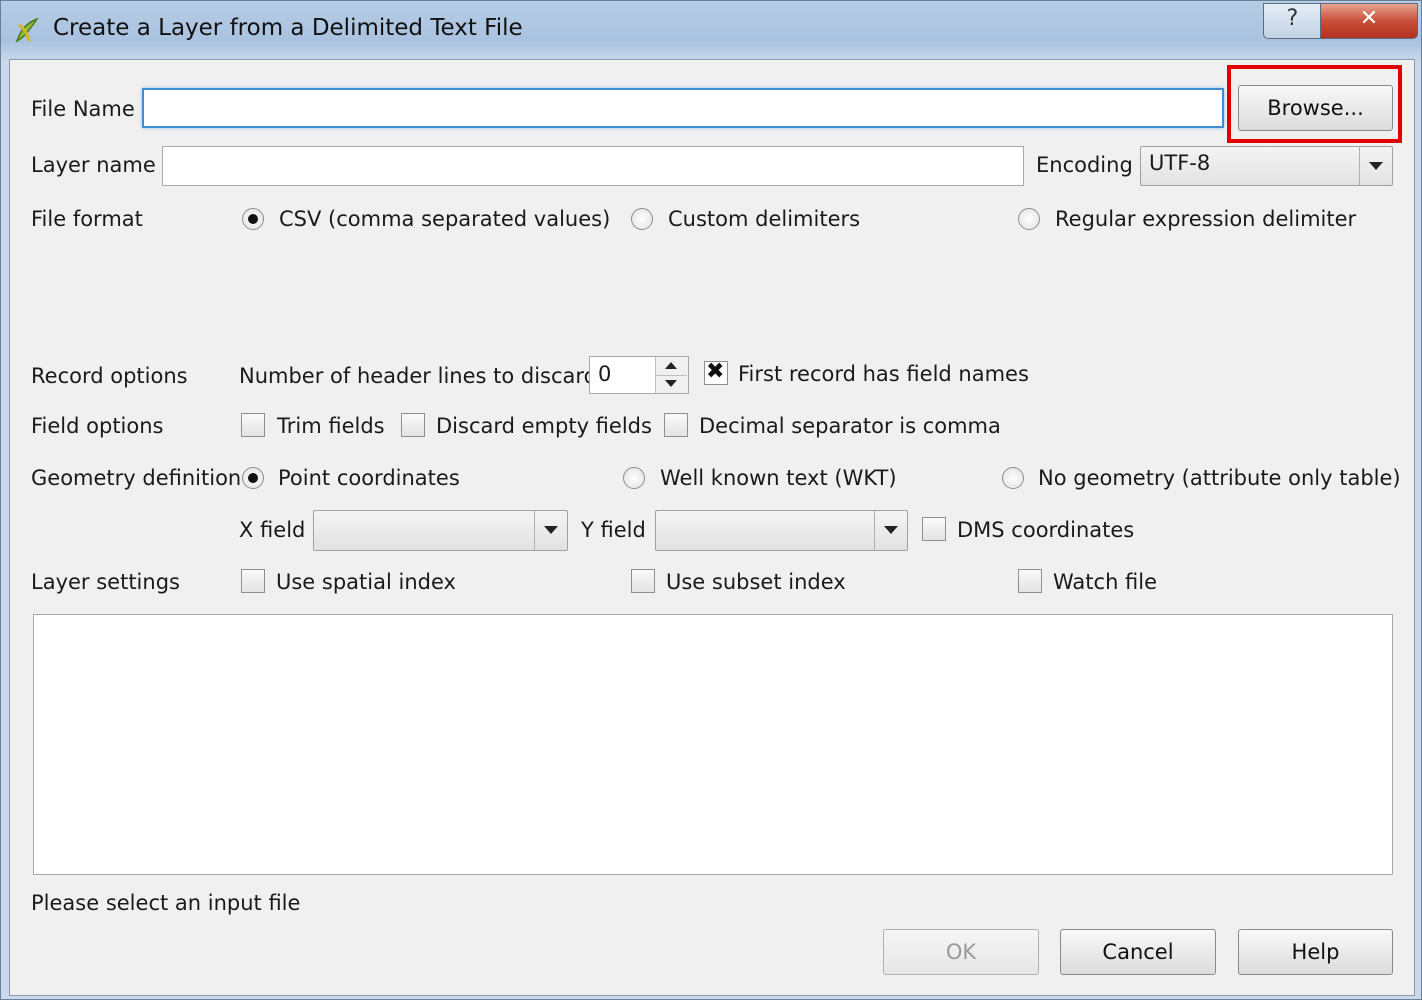  What do you see at coordinates (1180, 163) in the screenshot?
I see `encoding-value: UTF-8` at bounding box center [1180, 163].